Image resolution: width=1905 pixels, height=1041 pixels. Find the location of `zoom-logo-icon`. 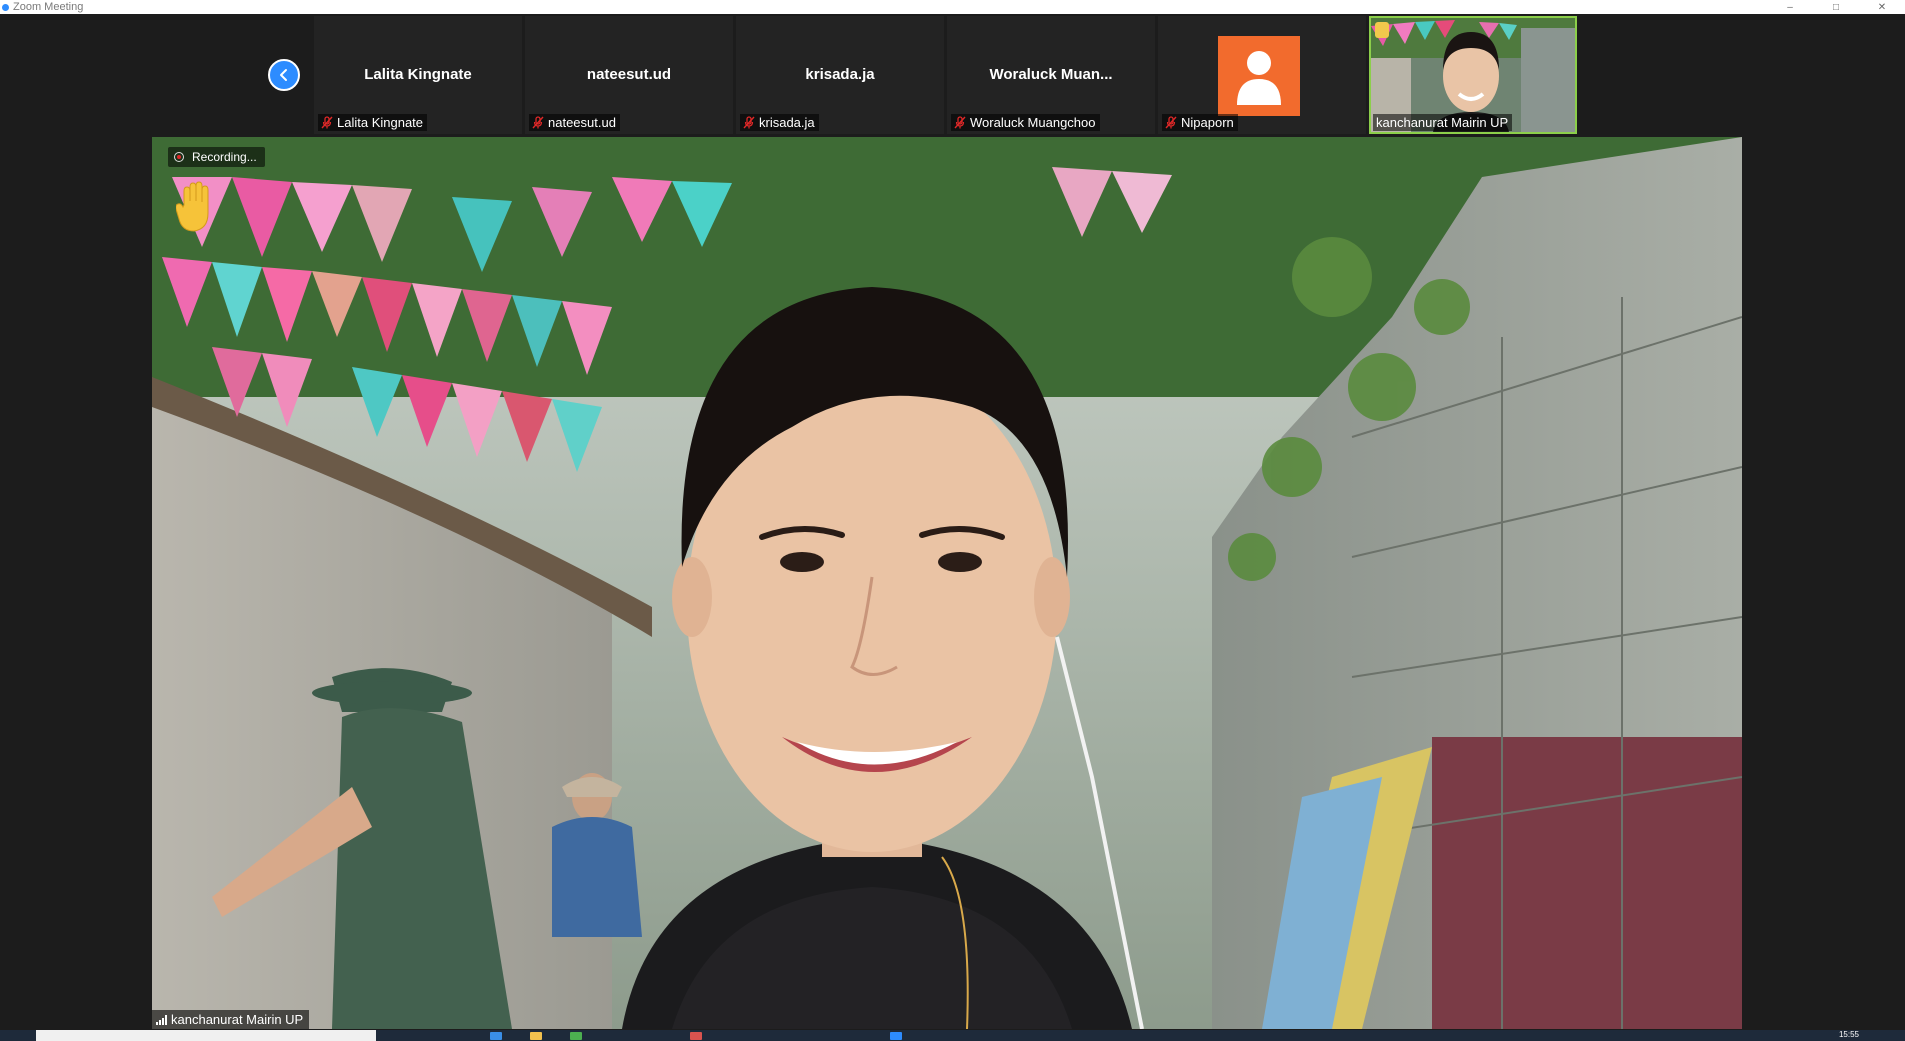

zoom-logo-icon is located at coordinates (5, 7).